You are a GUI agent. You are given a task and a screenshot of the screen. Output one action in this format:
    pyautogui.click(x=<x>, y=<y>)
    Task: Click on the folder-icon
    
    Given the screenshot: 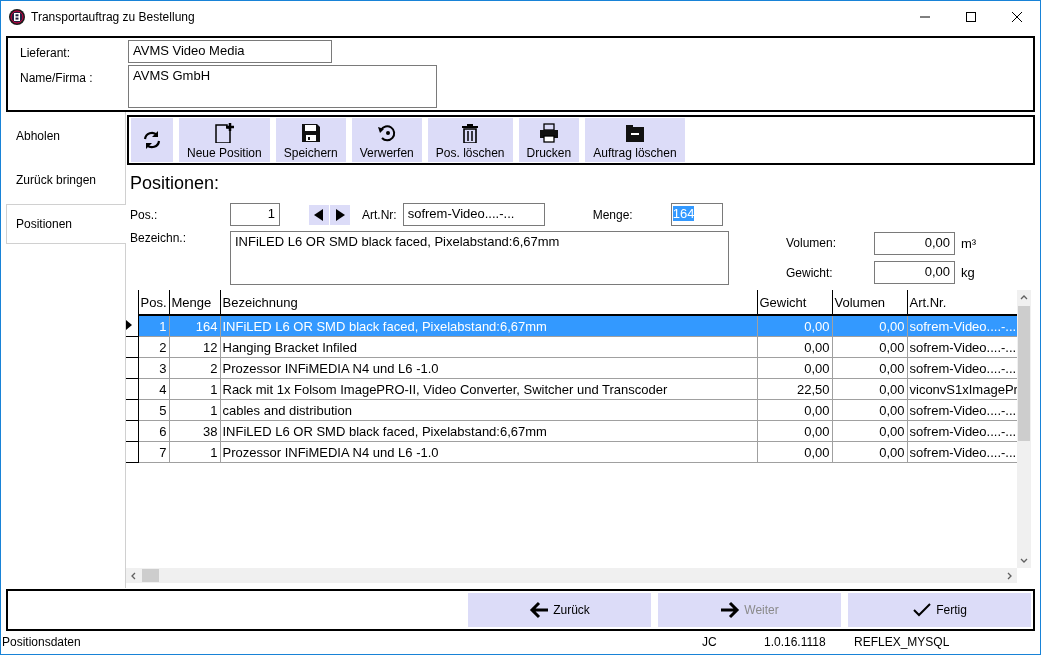 What is the action you would take?
    pyautogui.click(x=634, y=133)
    